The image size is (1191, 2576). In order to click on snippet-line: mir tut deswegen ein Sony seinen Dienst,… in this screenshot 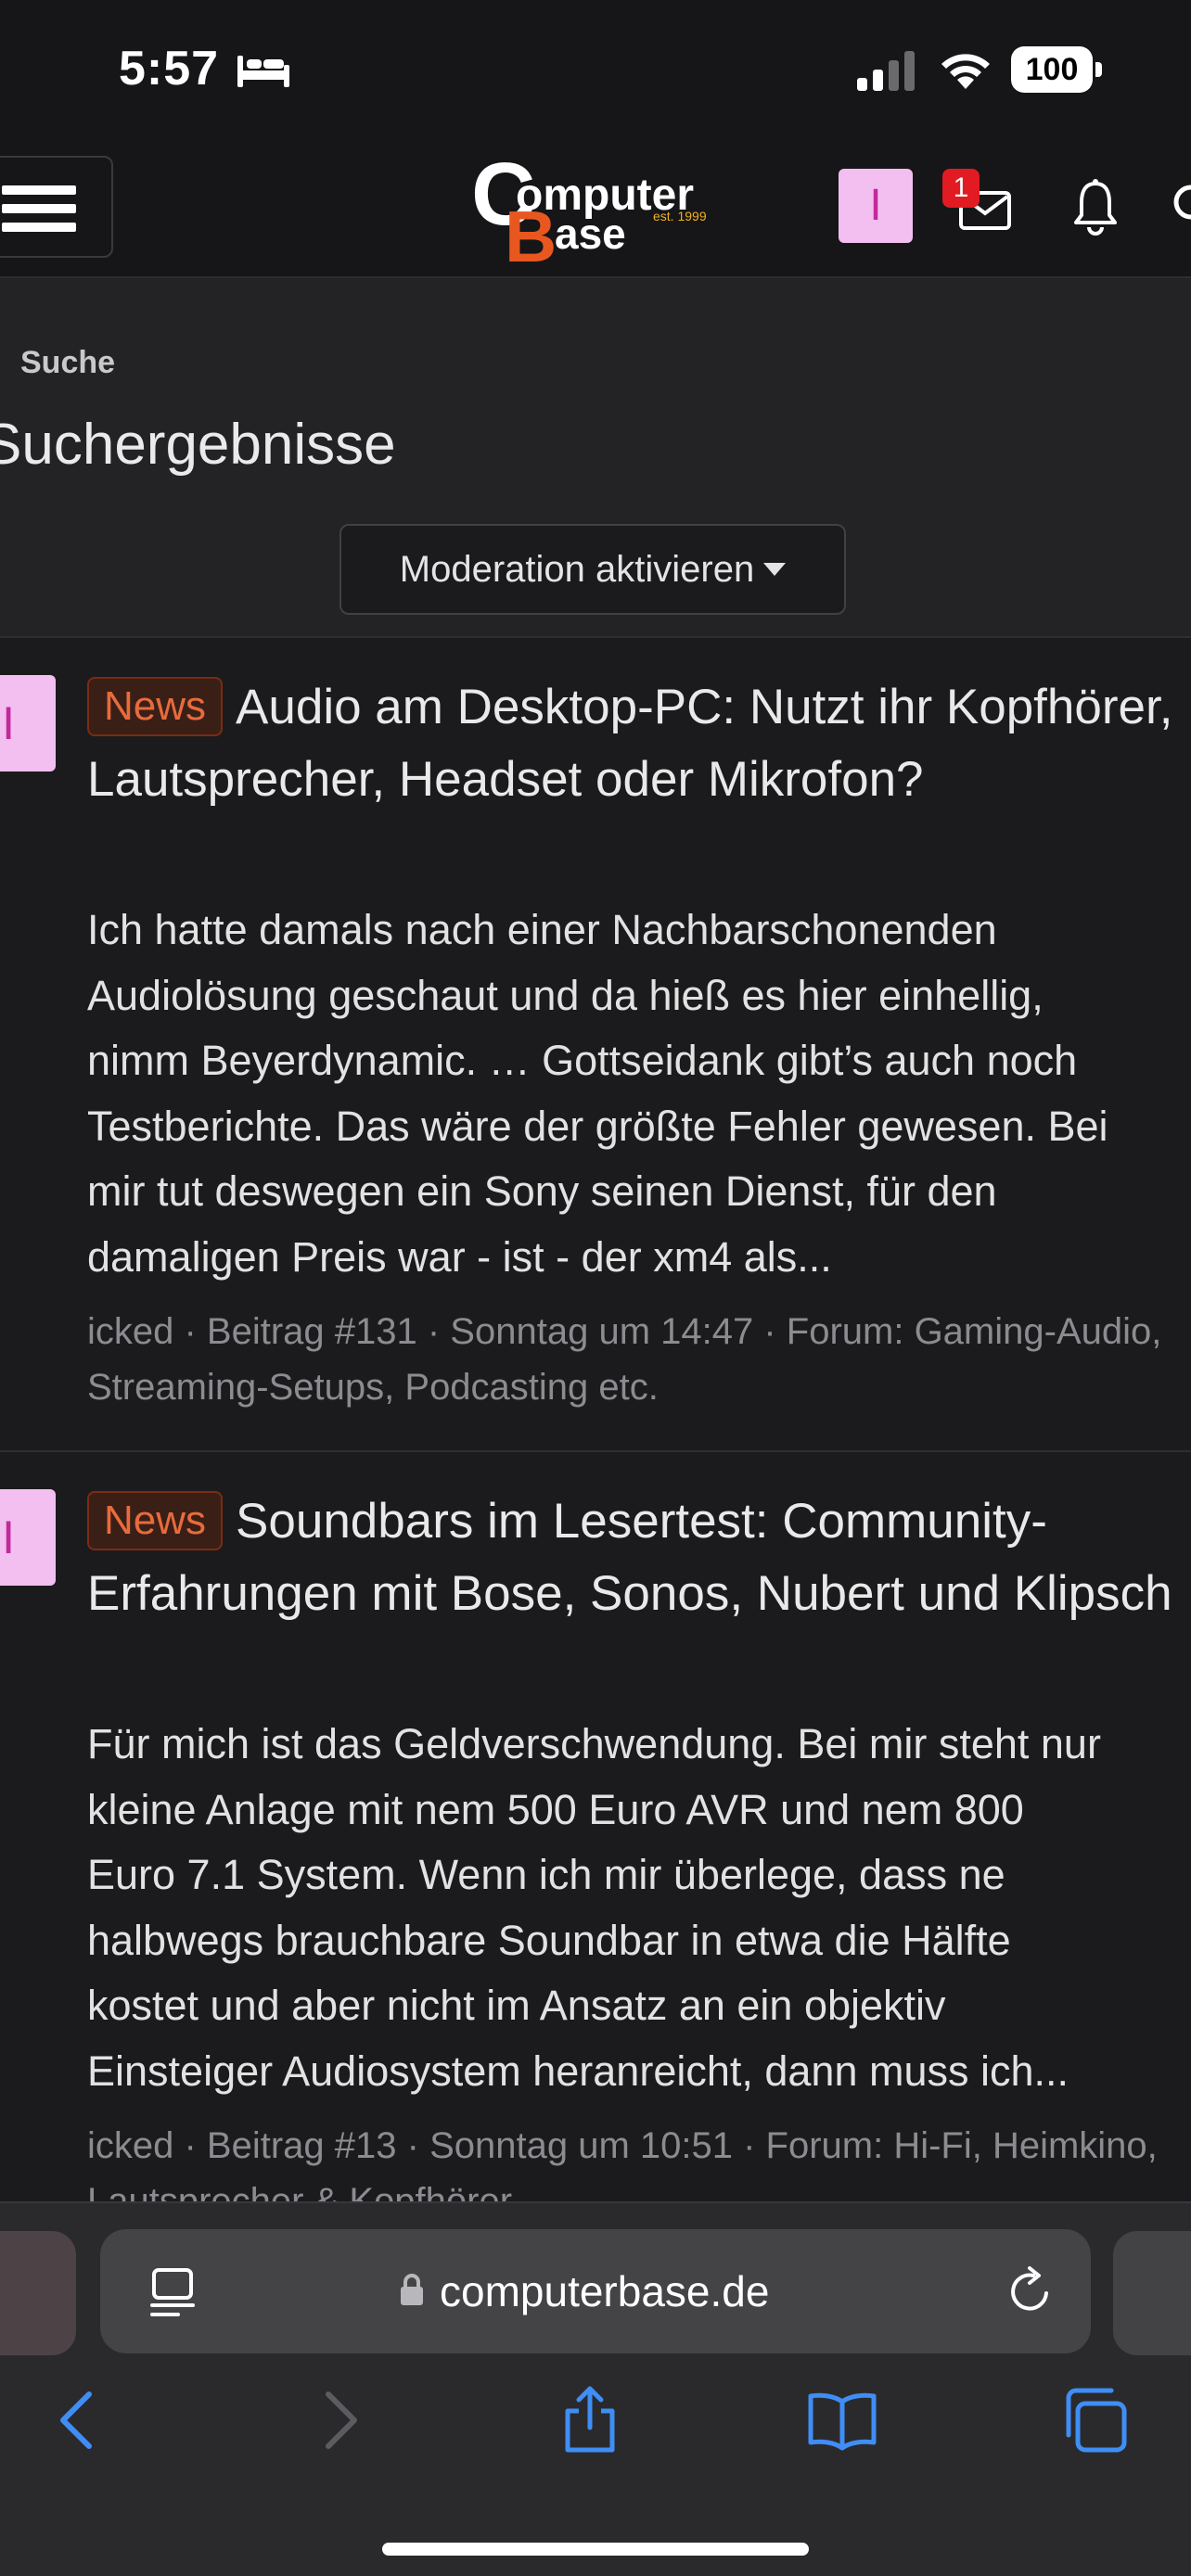, I will do `click(542, 1191)`.